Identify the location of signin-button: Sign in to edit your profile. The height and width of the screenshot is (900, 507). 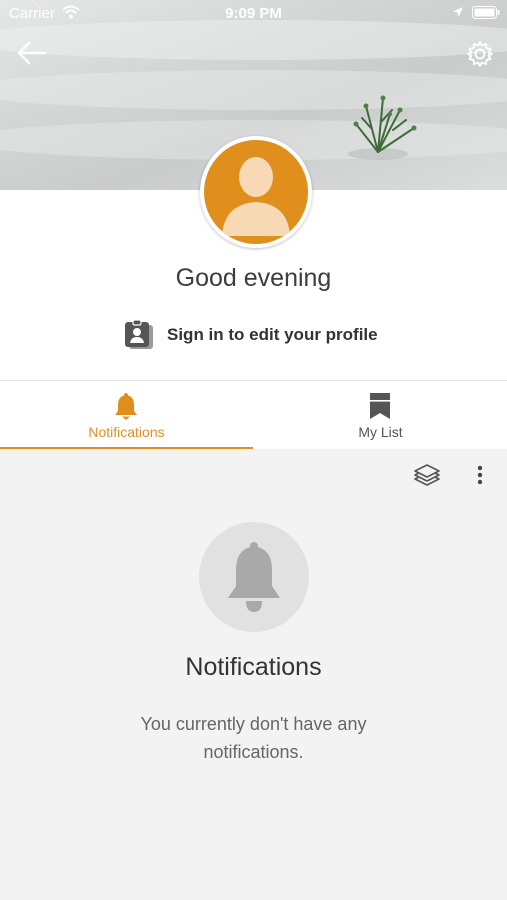
(262, 335).